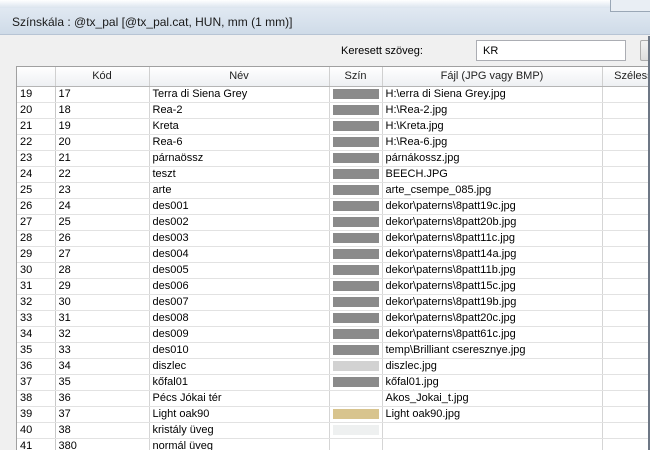  Describe the element at coordinates (239, 366) in the screenshot. I see `name-cell: diszlec` at that location.